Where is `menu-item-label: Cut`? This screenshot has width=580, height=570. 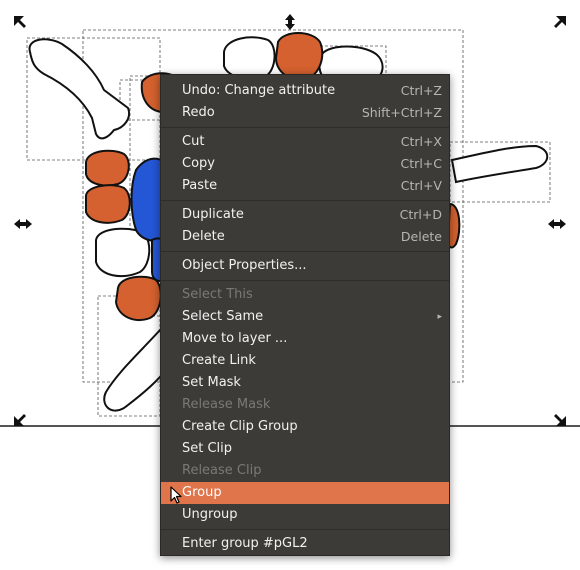 menu-item-label: Cut is located at coordinates (193, 141).